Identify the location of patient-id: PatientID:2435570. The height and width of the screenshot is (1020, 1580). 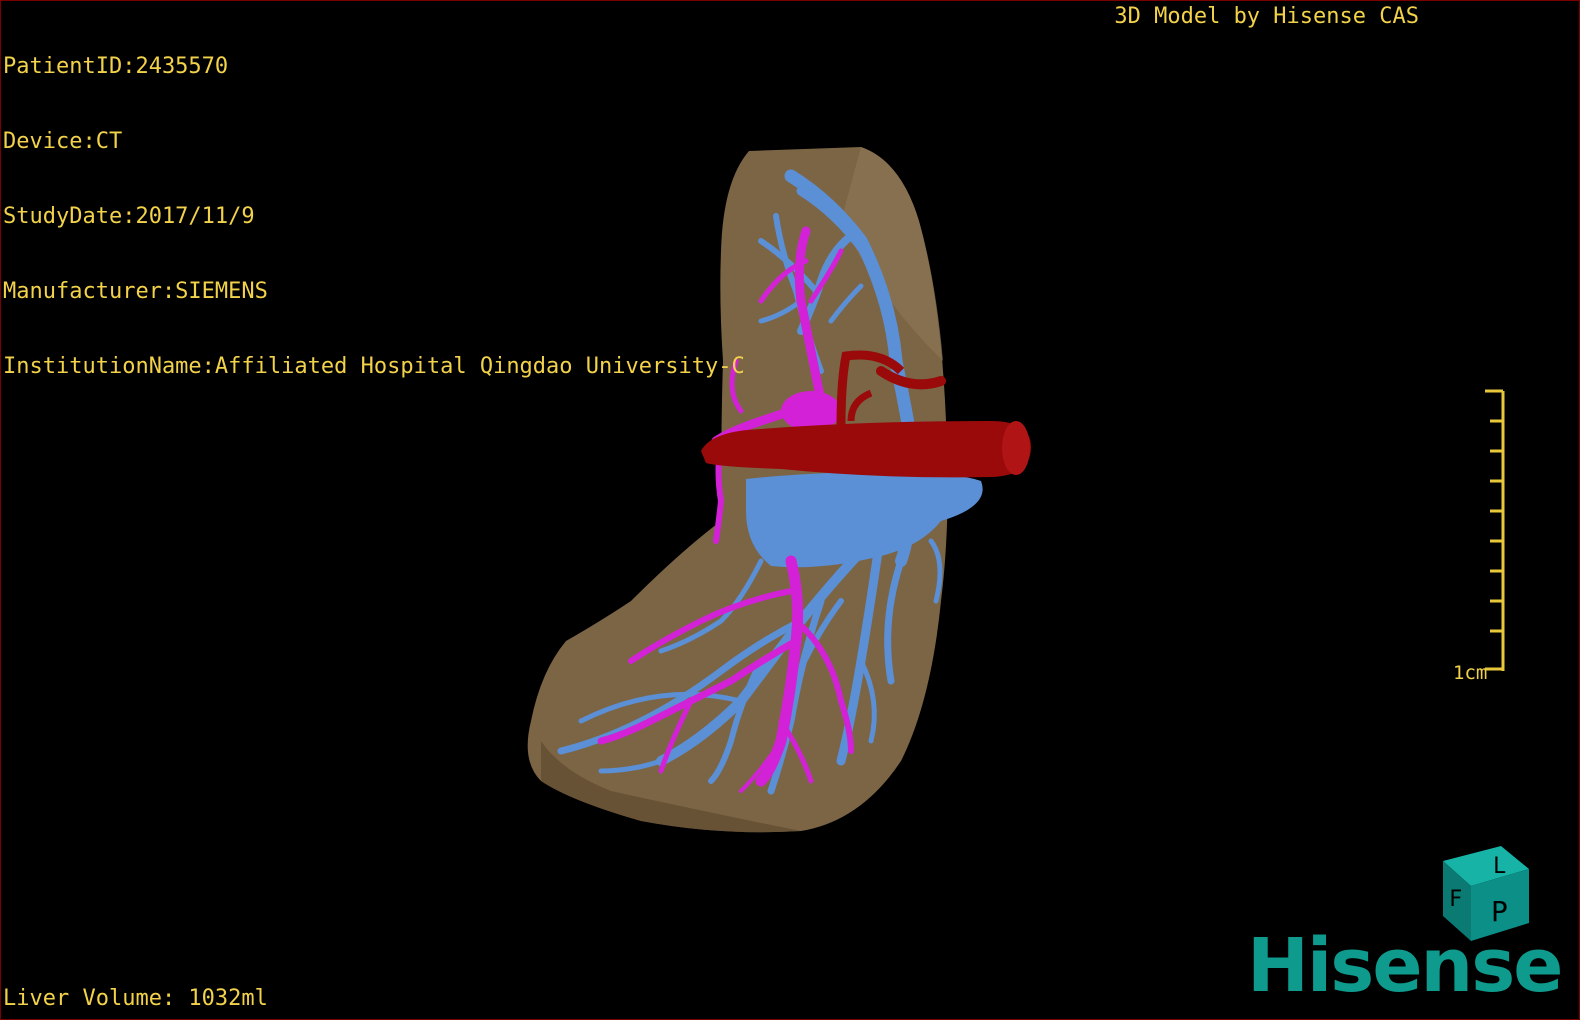
(116, 66).